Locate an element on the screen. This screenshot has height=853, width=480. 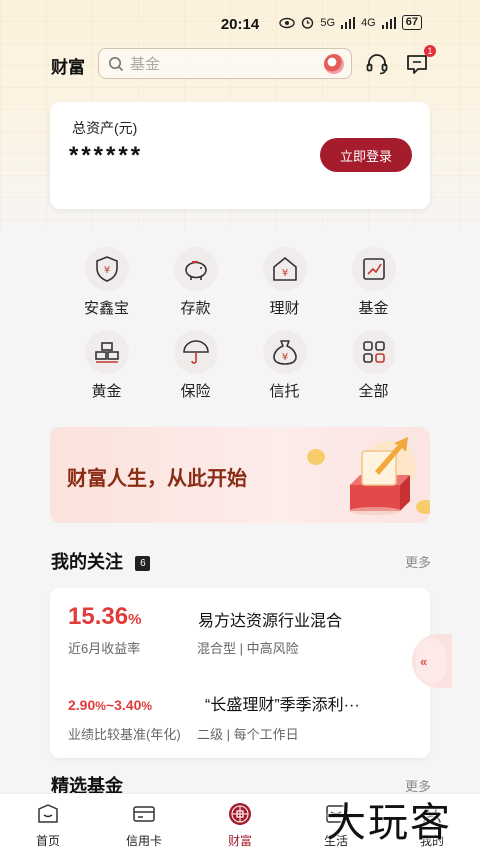
watermark-text: 大玩客 is located at coordinates (389, 823).